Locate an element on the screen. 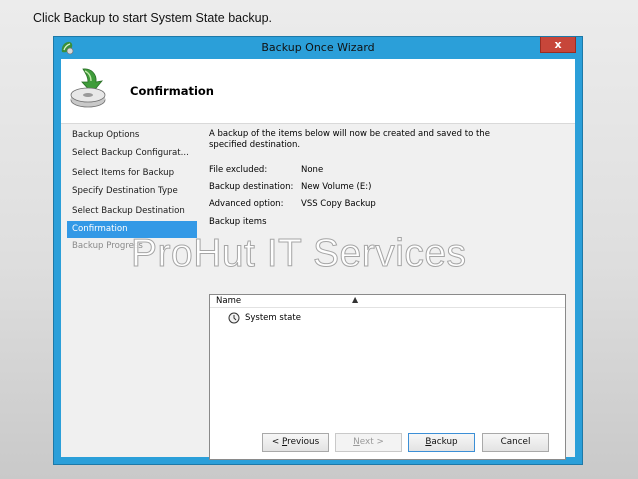 This screenshot has height=479, width=638. prop-label: Backup destination: is located at coordinates (251, 187).